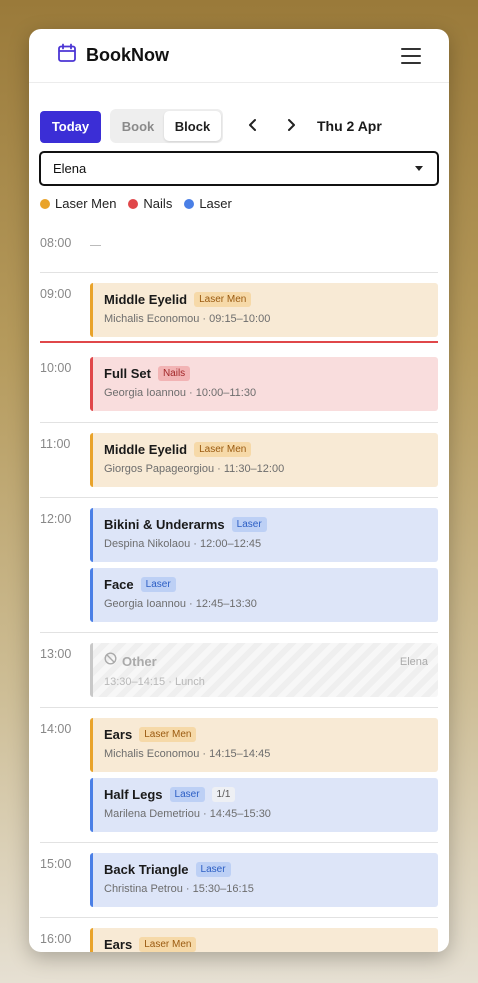 This screenshot has height=983, width=478. I want to click on appointment-details: Despina Nikolaou · 12:00–12:45, so click(183, 544).